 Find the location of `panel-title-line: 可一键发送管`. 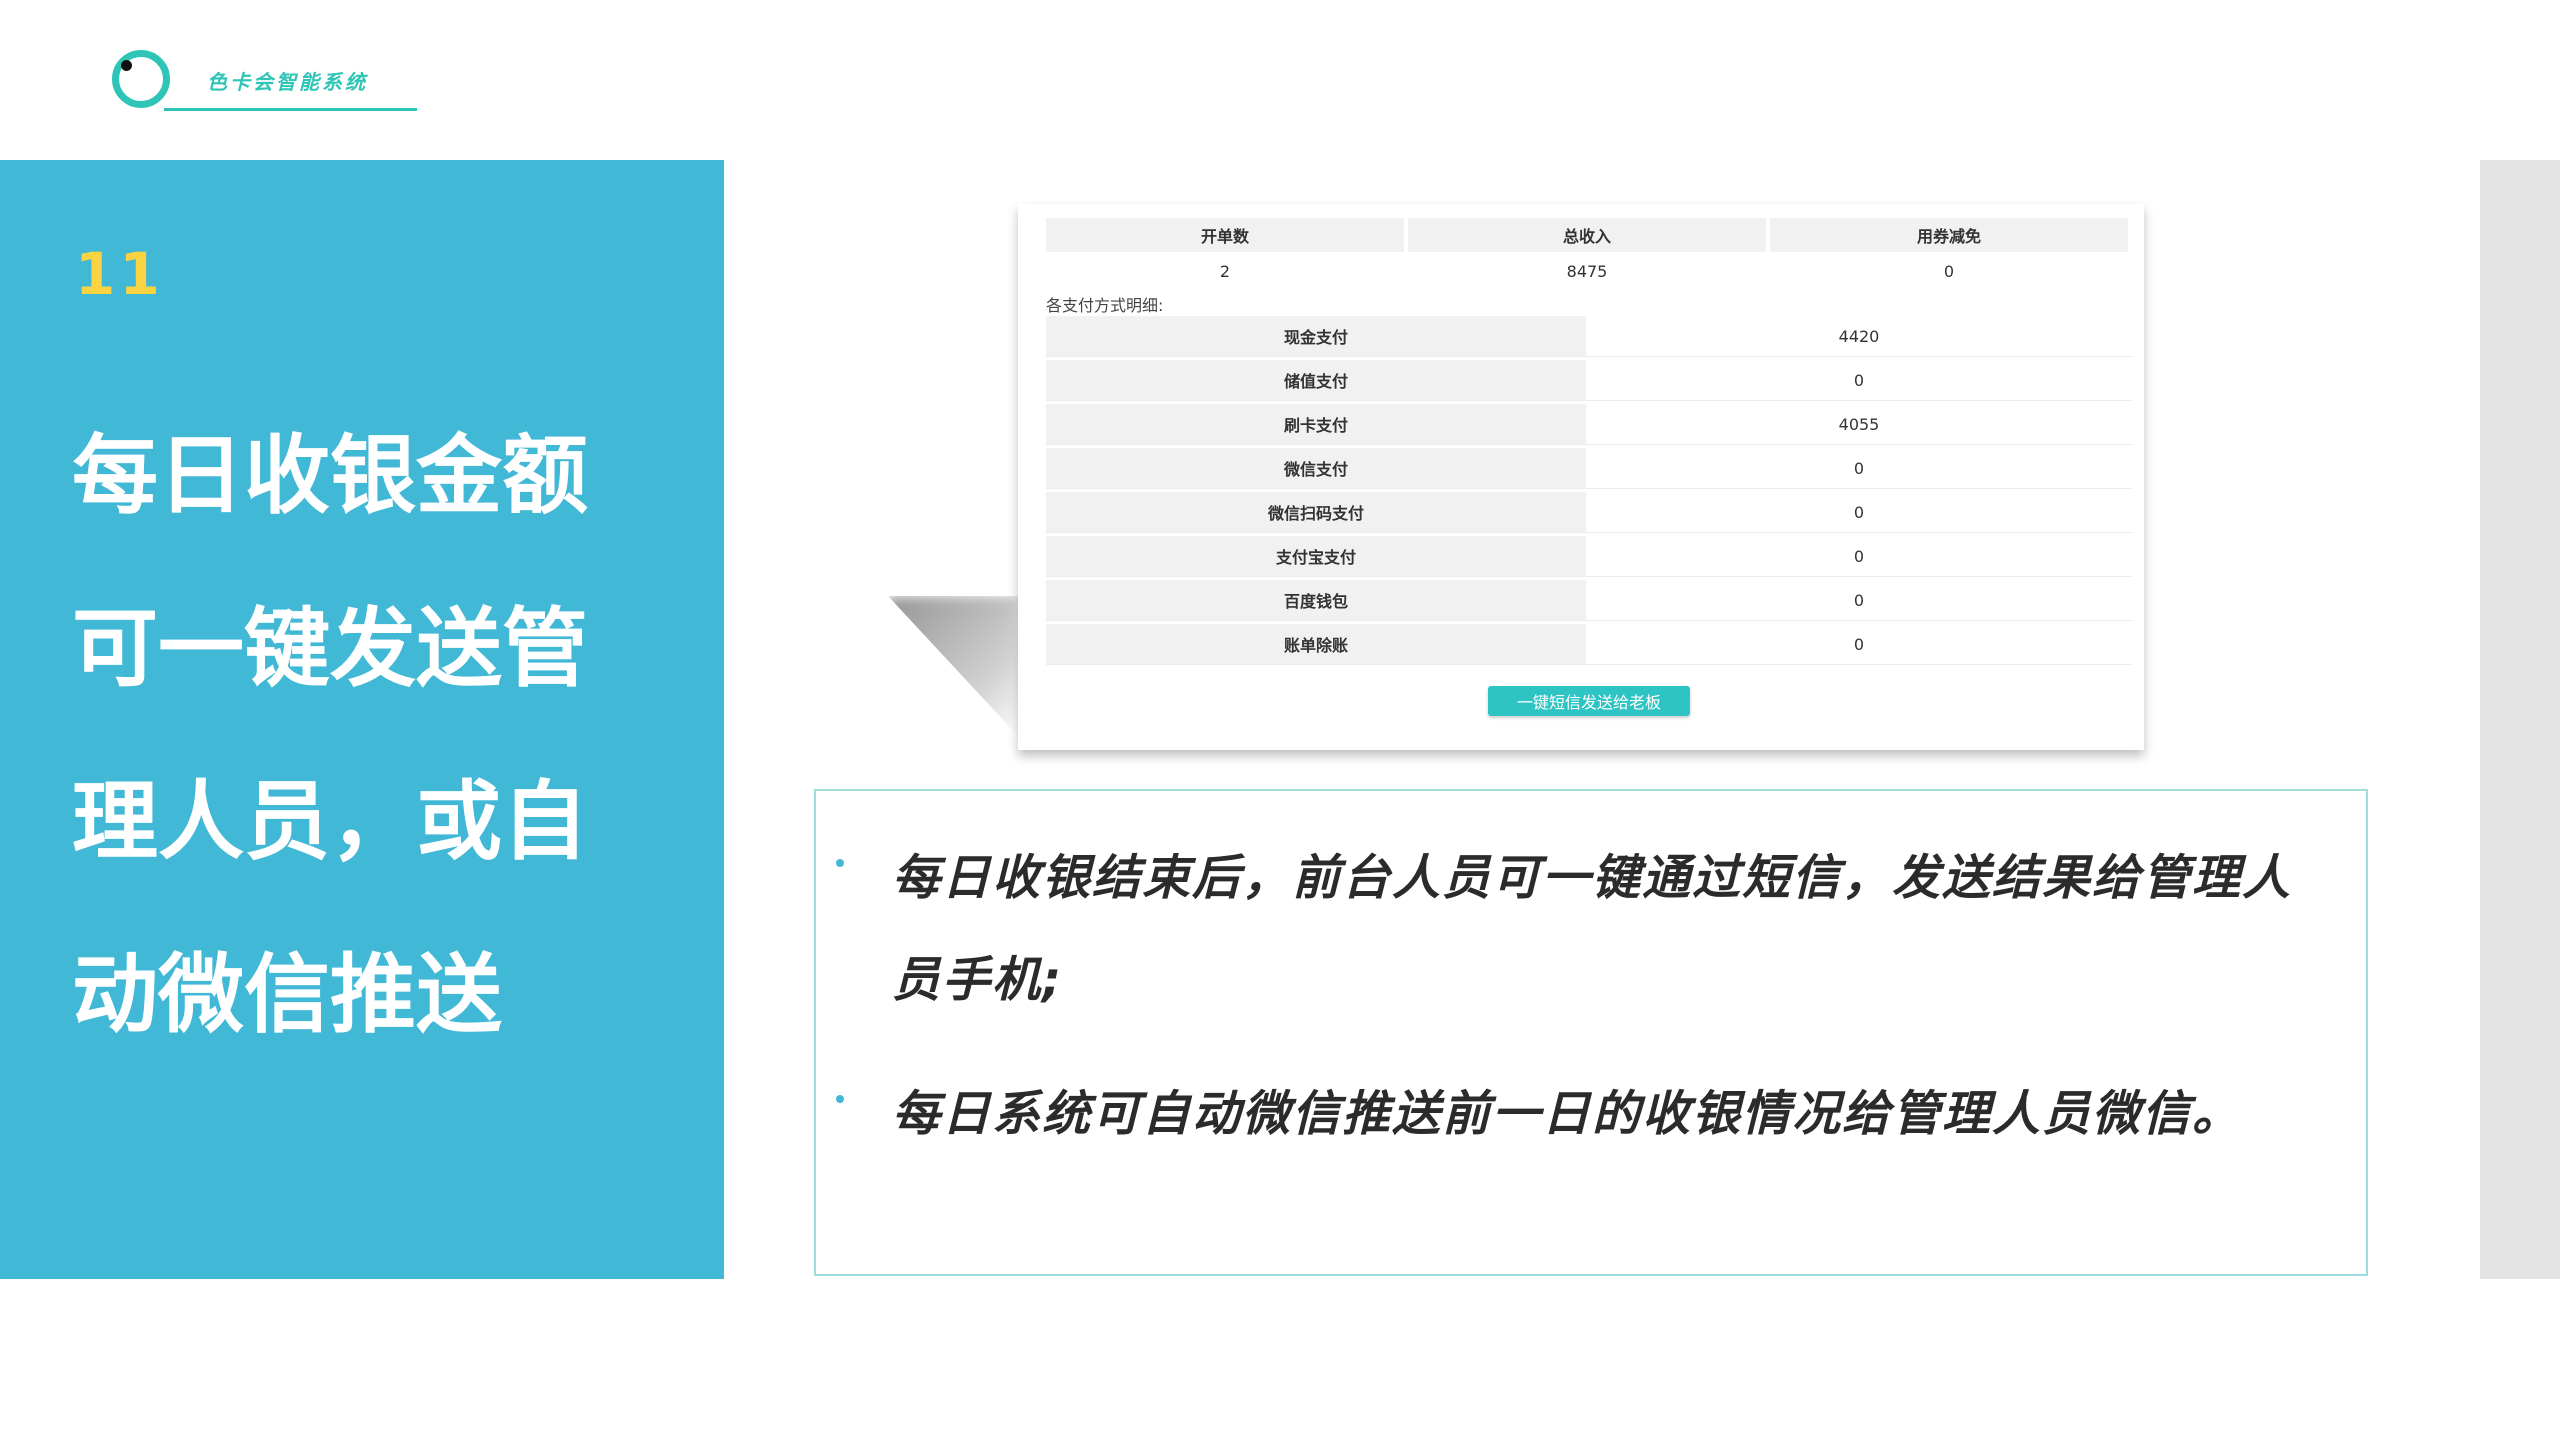

panel-title-line: 可一键发送管 is located at coordinates (330, 649).